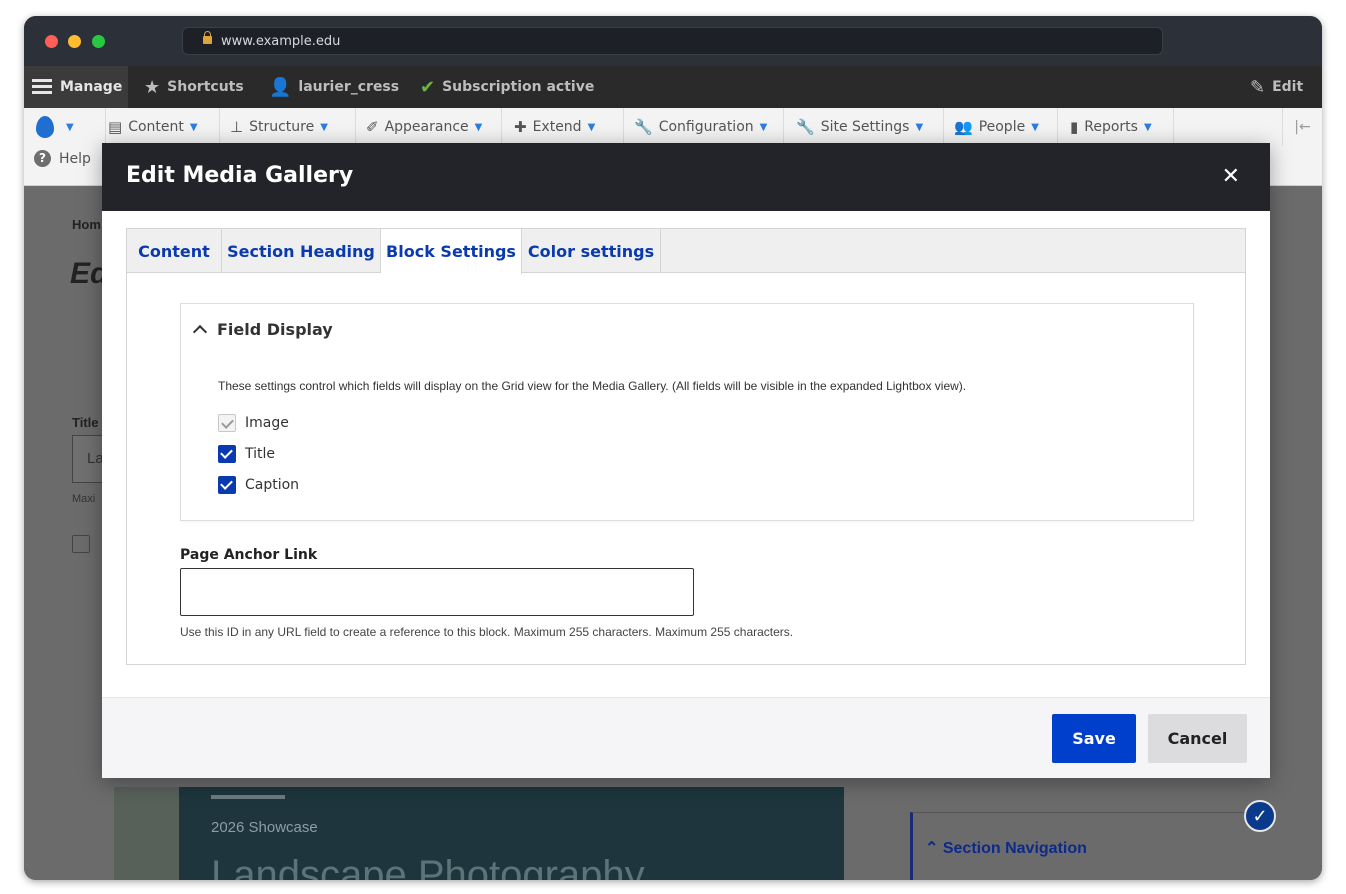  I want to click on menu-item-reports: ▮ Reports ▼, so click(1116, 127).